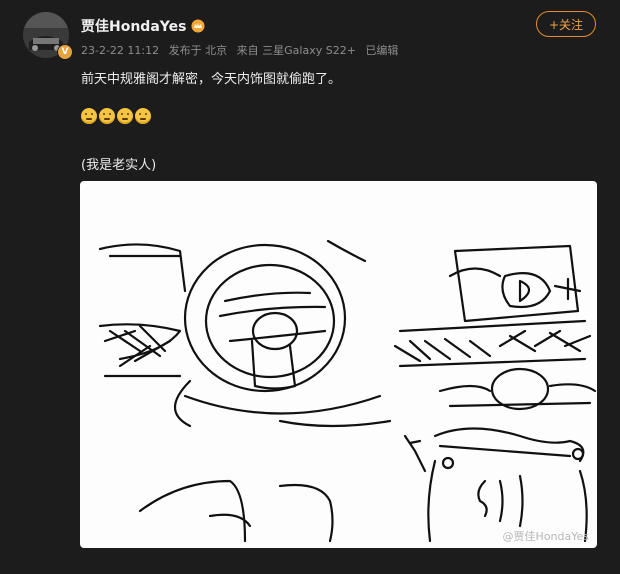  What do you see at coordinates (566, 24) in the screenshot?
I see `follow-button: +关注` at bounding box center [566, 24].